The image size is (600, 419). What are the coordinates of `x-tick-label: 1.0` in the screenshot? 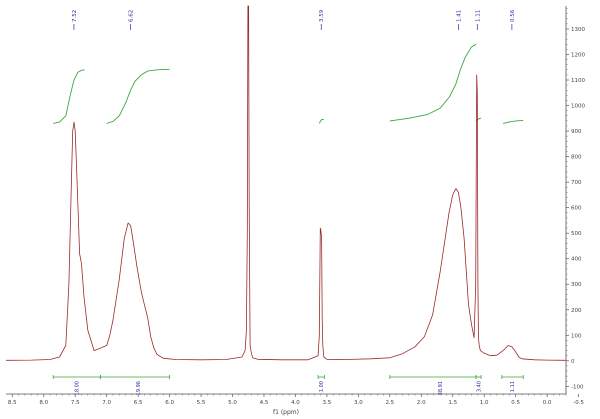 It's located at (484, 403).